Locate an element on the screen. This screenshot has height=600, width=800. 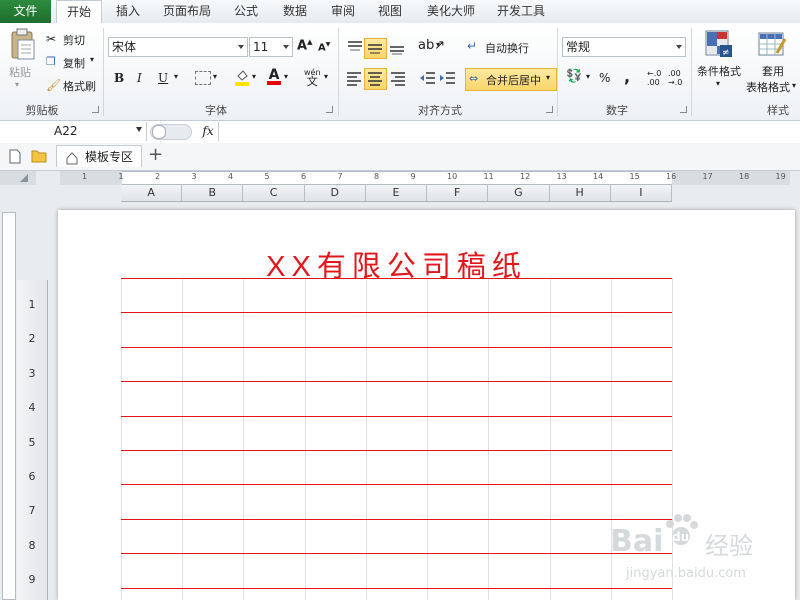
cut-button: 剪切 is located at coordinates (74, 40).